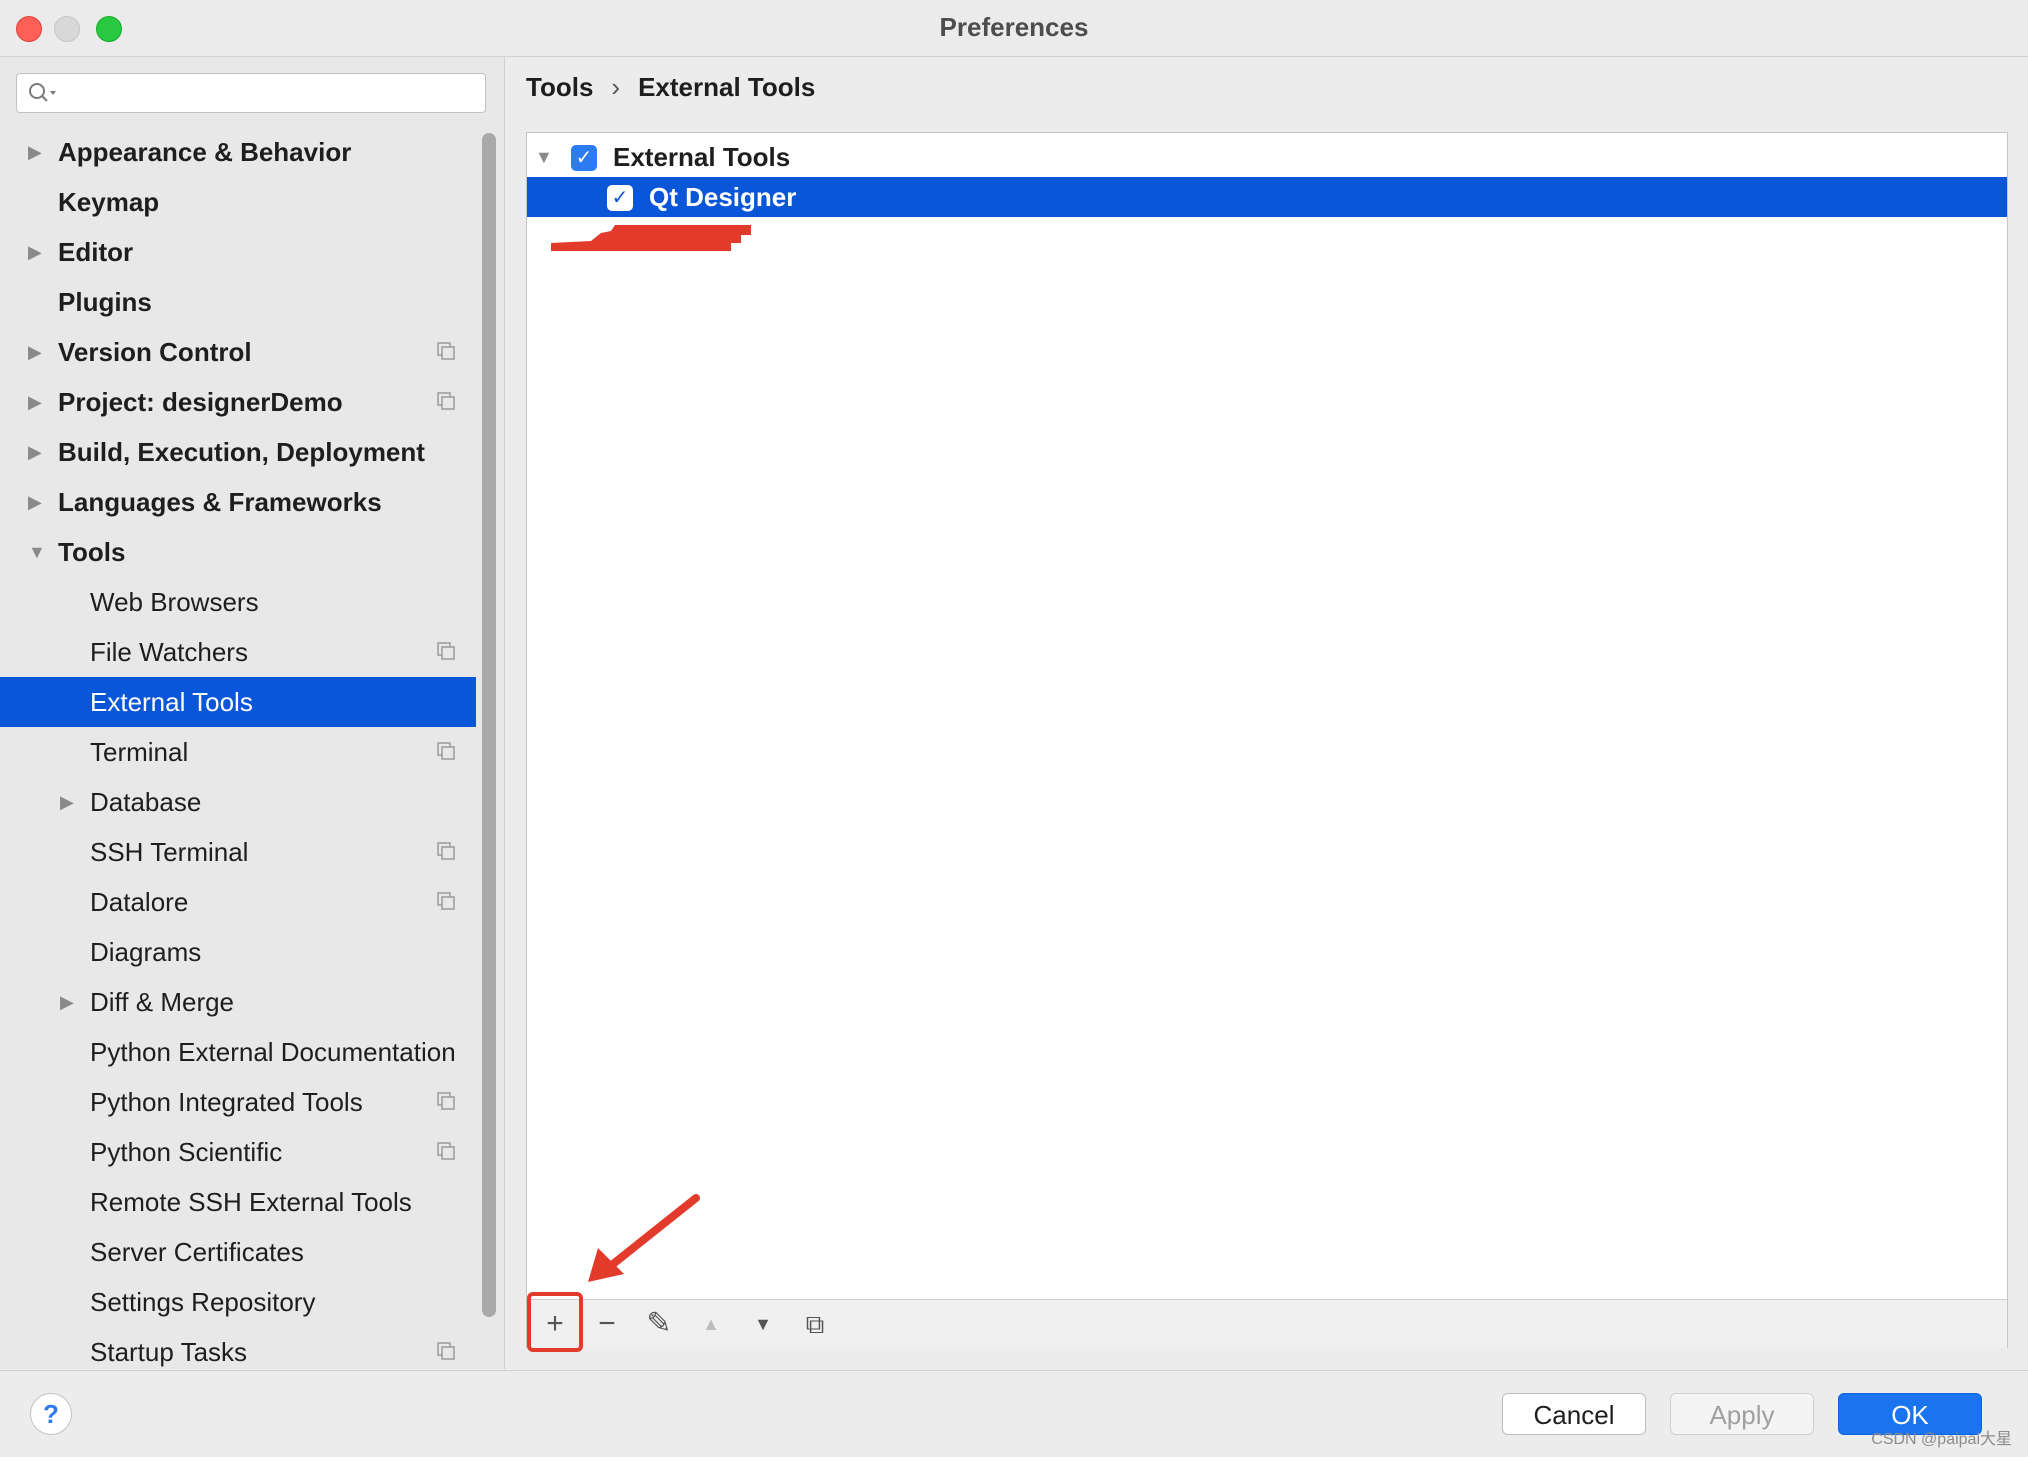 The height and width of the screenshot is (1457, 2028). I want to click on sidebar-item-python-integrated-tools: Python Integrated Tools, so click(238, 1102).